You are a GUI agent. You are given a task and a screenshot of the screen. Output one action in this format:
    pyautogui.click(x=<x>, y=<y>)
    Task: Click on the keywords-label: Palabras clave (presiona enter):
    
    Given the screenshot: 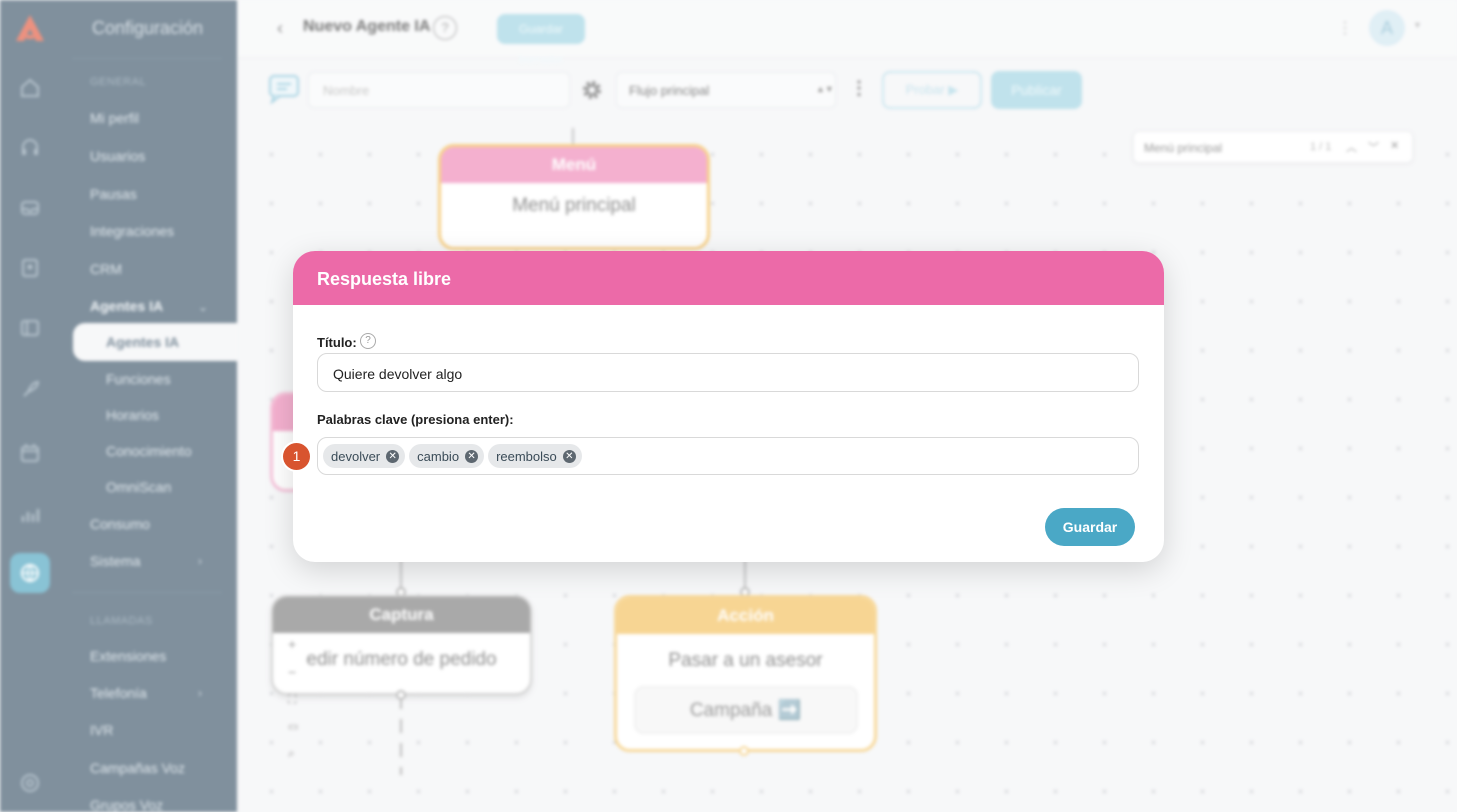 What is the action you would take?
    pyautogui.click(x=415, y=419)
    